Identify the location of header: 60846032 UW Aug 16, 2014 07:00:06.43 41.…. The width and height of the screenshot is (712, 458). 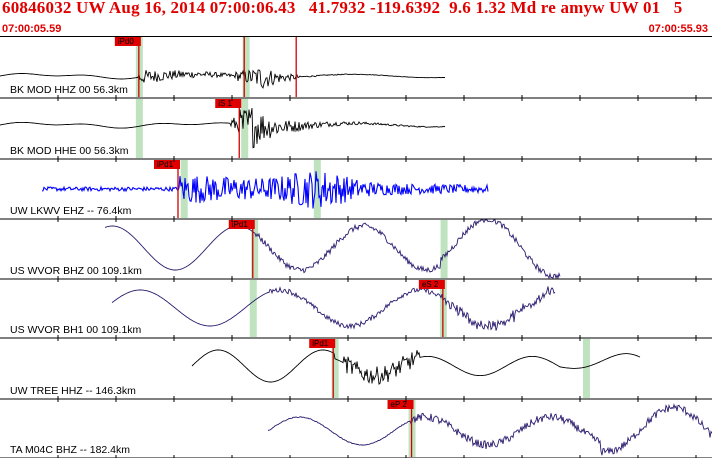
(356, 18).